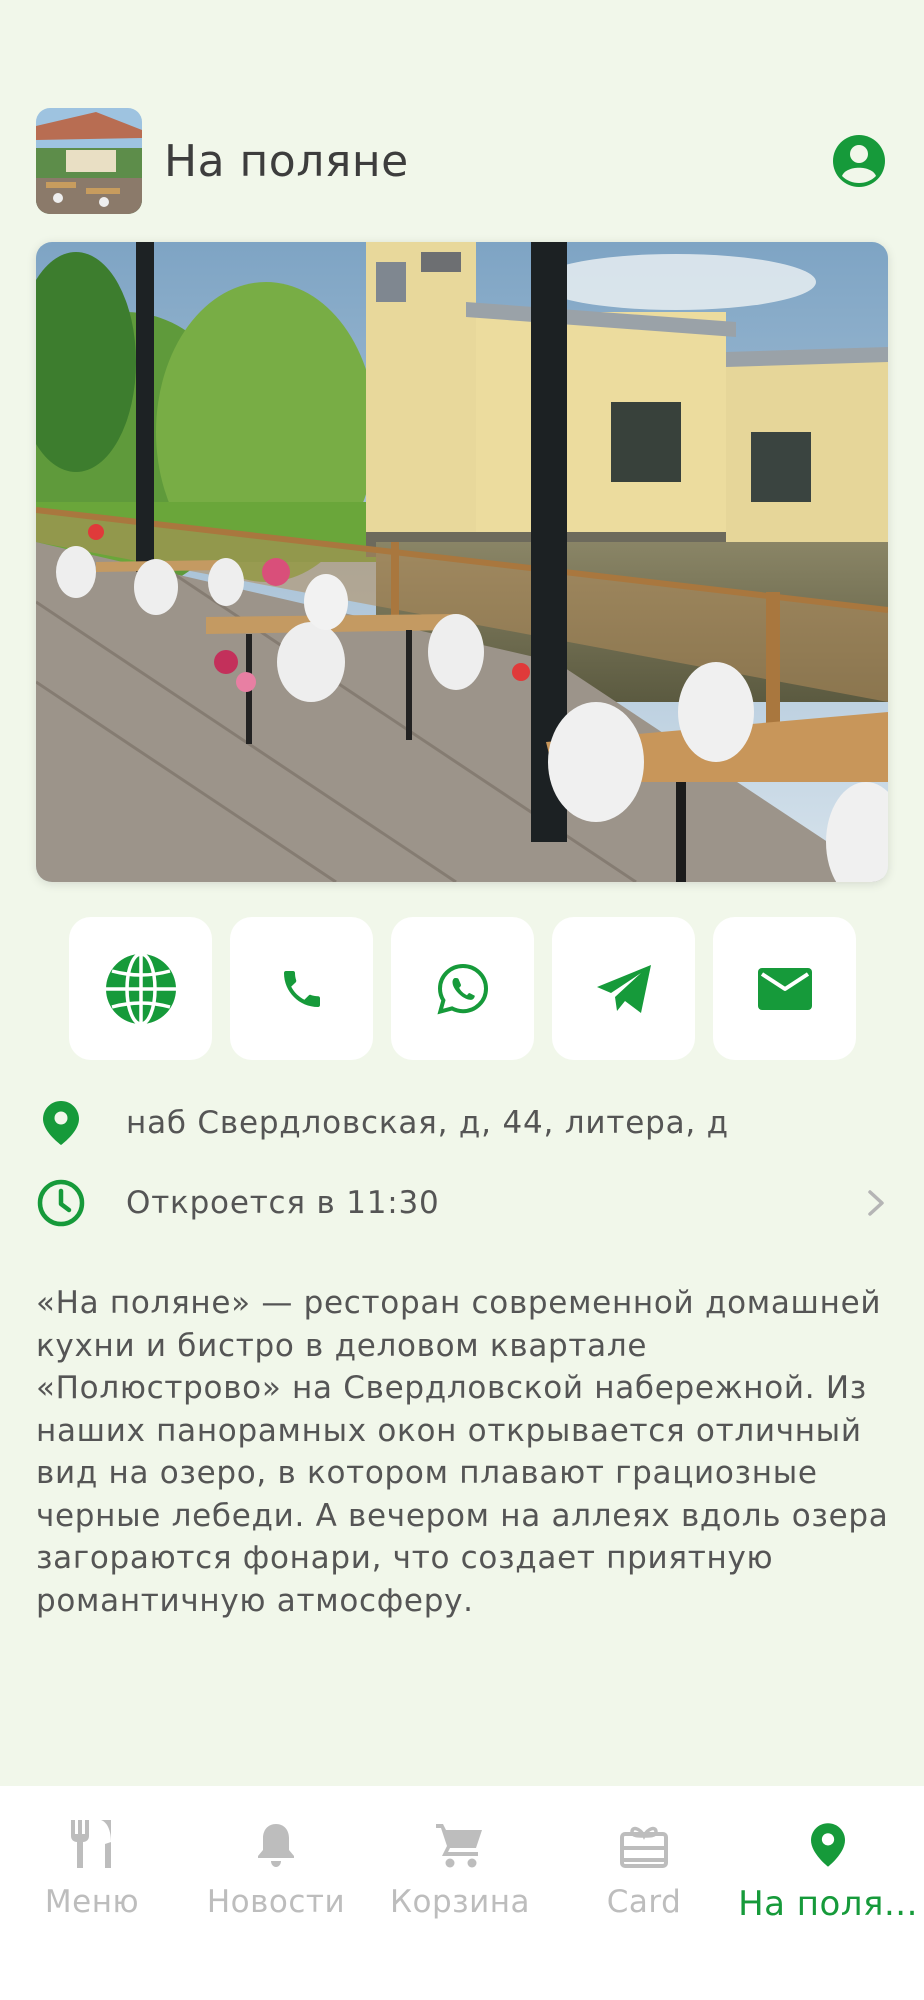 Image resolution: width=924 pixels, height=2000 pixels. What do you see at coordinates (462, 161) in the screenshot?
I see `header: На поляне` at bounding box center [462, 161].